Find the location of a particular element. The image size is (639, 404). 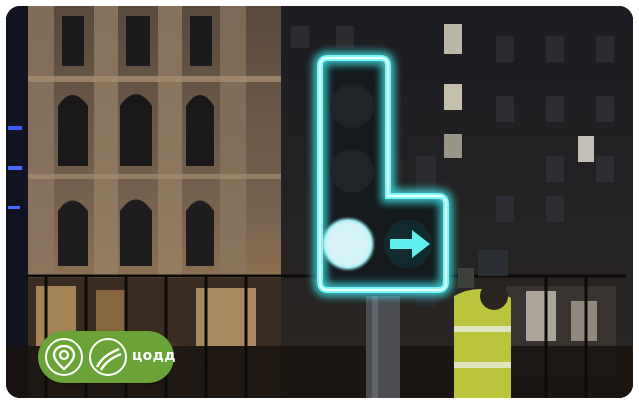

road-curve-icon is located at coordinates (108, 357).